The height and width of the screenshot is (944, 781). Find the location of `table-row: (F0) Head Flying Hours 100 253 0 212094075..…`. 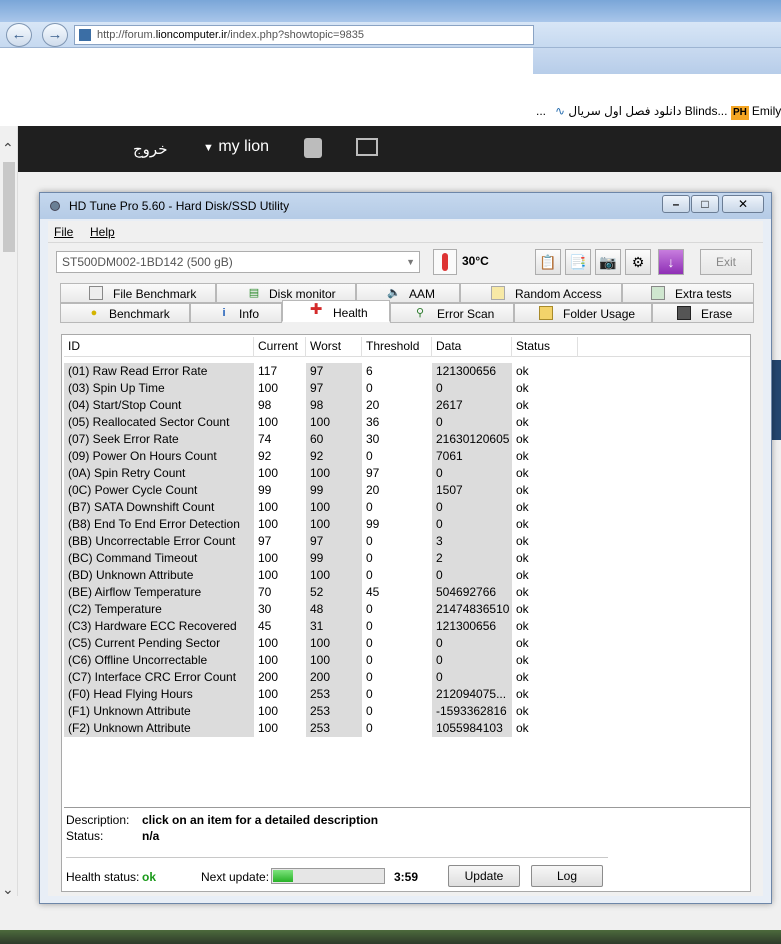

table-row: (F0) Head Flying Hours 100 253 0 212094075..… is located at coordinates (407, 694).